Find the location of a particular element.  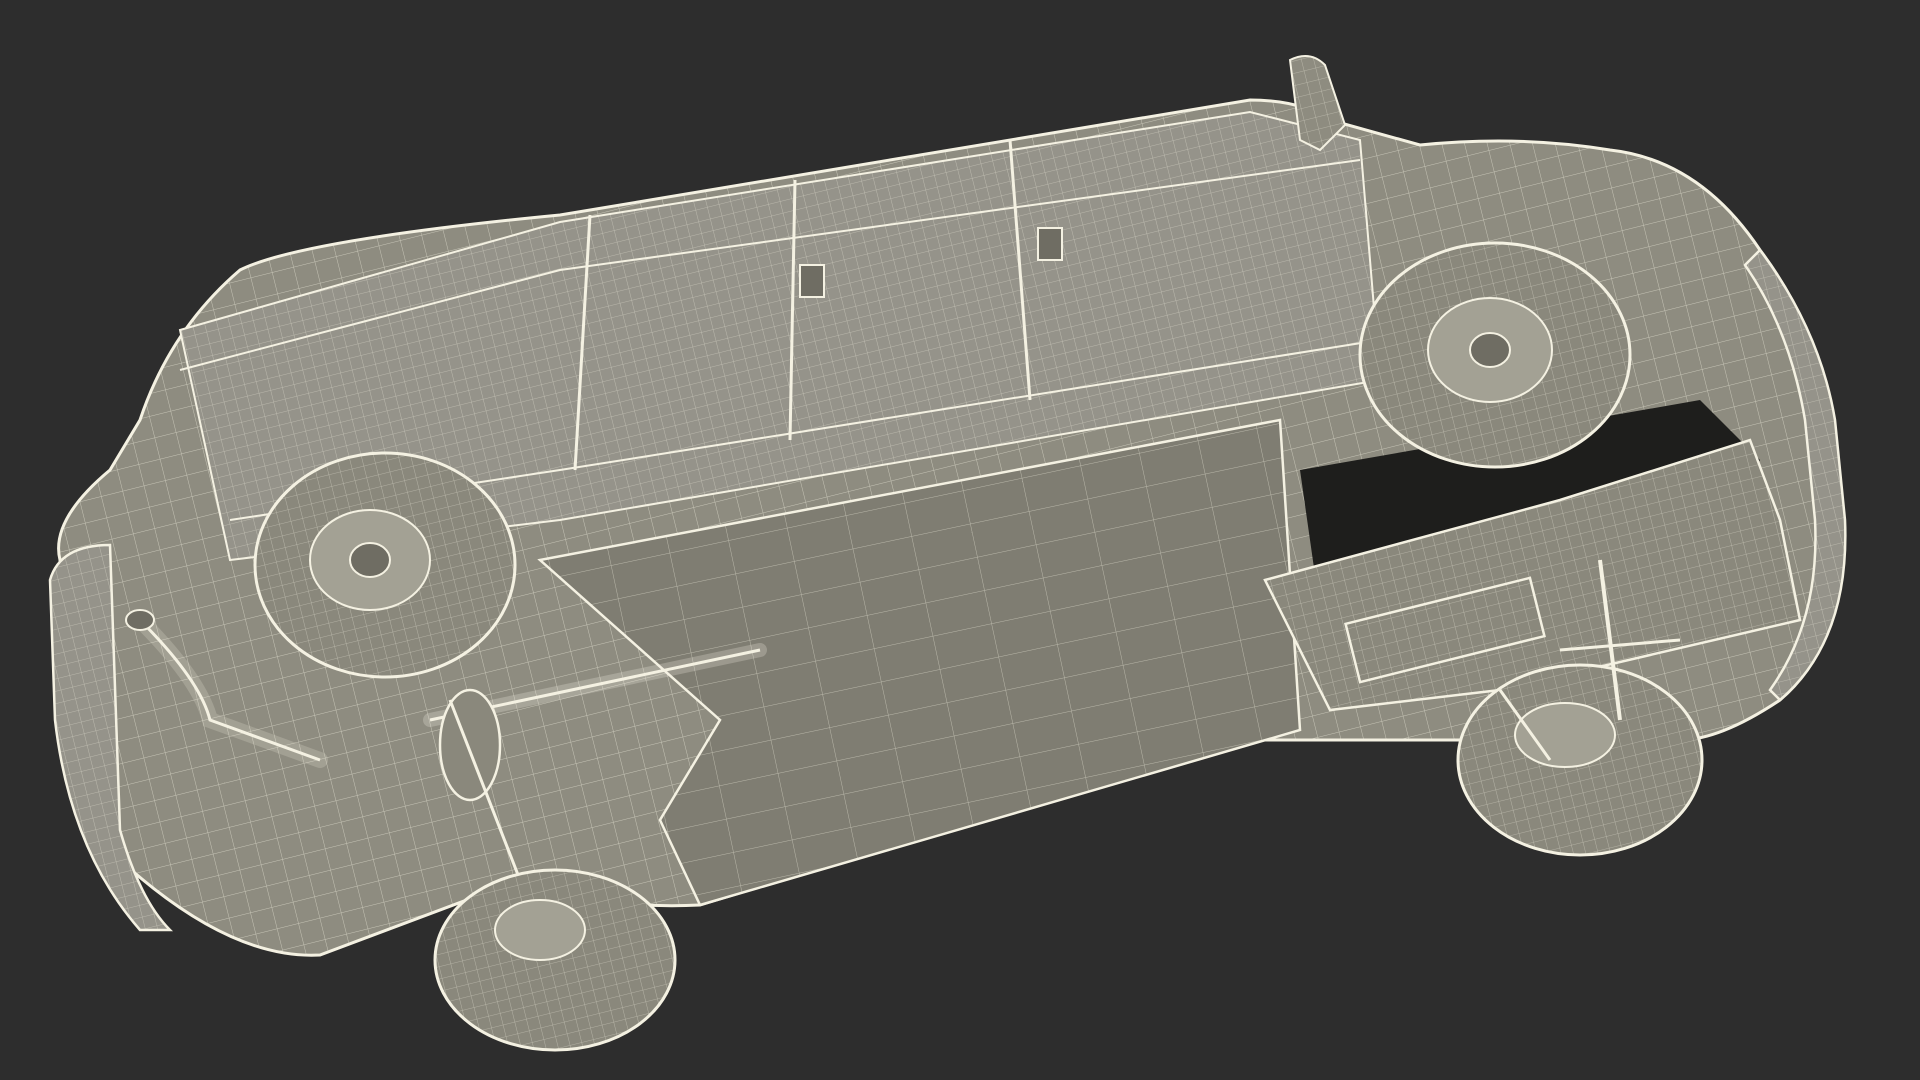

wheel-rear-upper is located at coordinates (385, 565).